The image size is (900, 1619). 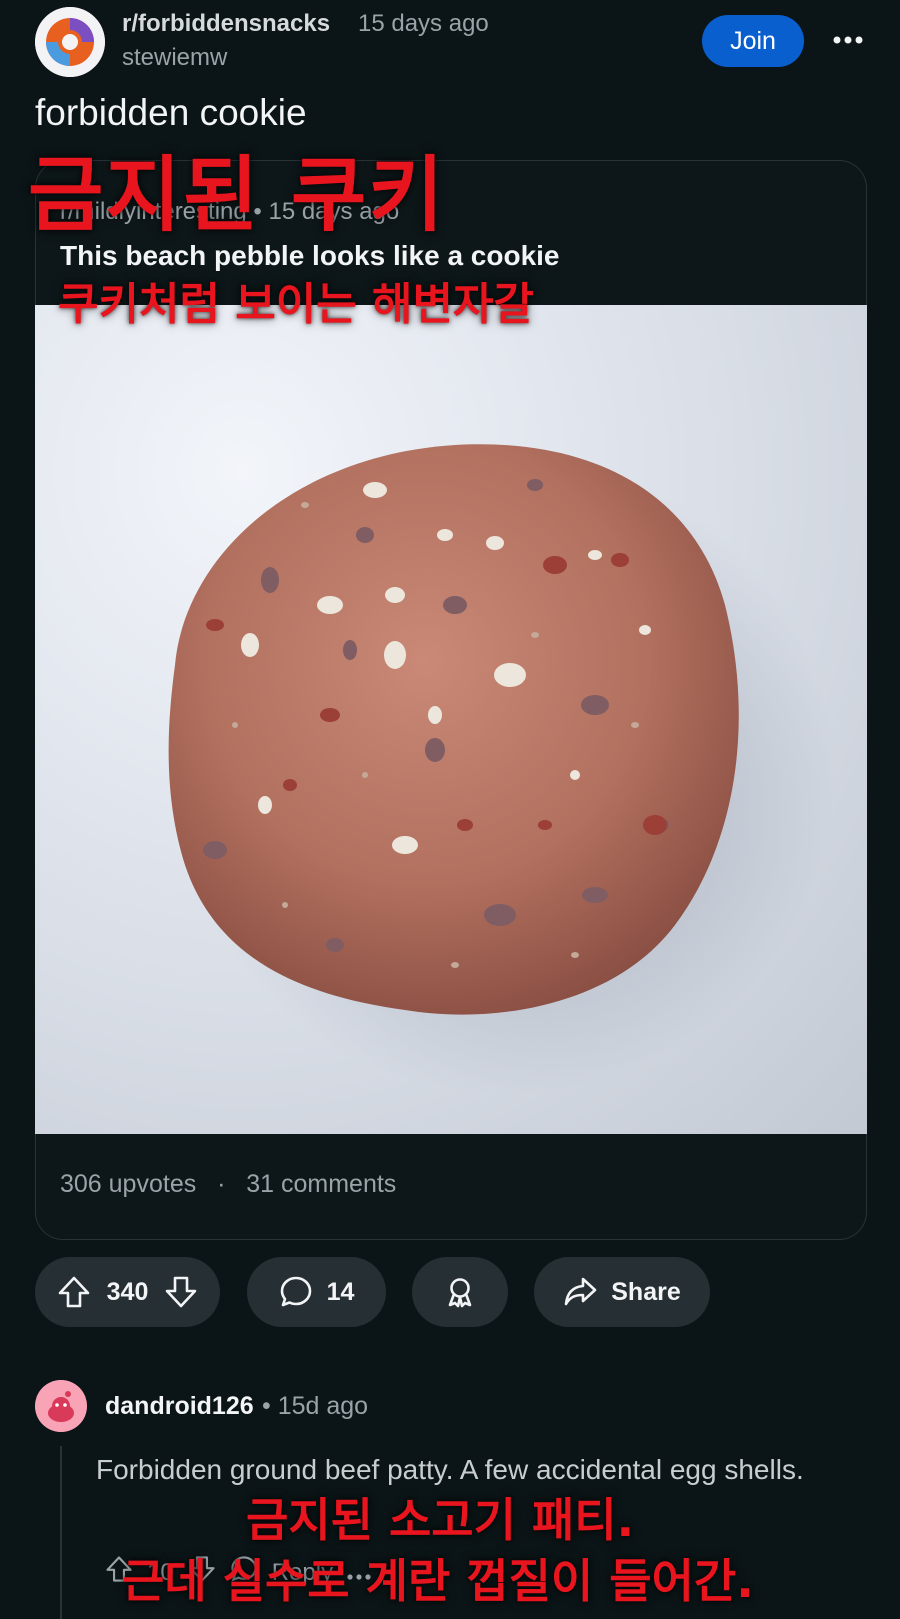 What do you see at coordinates (321, 1184) in the screenshot?
I see `crosspost-comments: 31 comments` at bounding box center [321, 1184].